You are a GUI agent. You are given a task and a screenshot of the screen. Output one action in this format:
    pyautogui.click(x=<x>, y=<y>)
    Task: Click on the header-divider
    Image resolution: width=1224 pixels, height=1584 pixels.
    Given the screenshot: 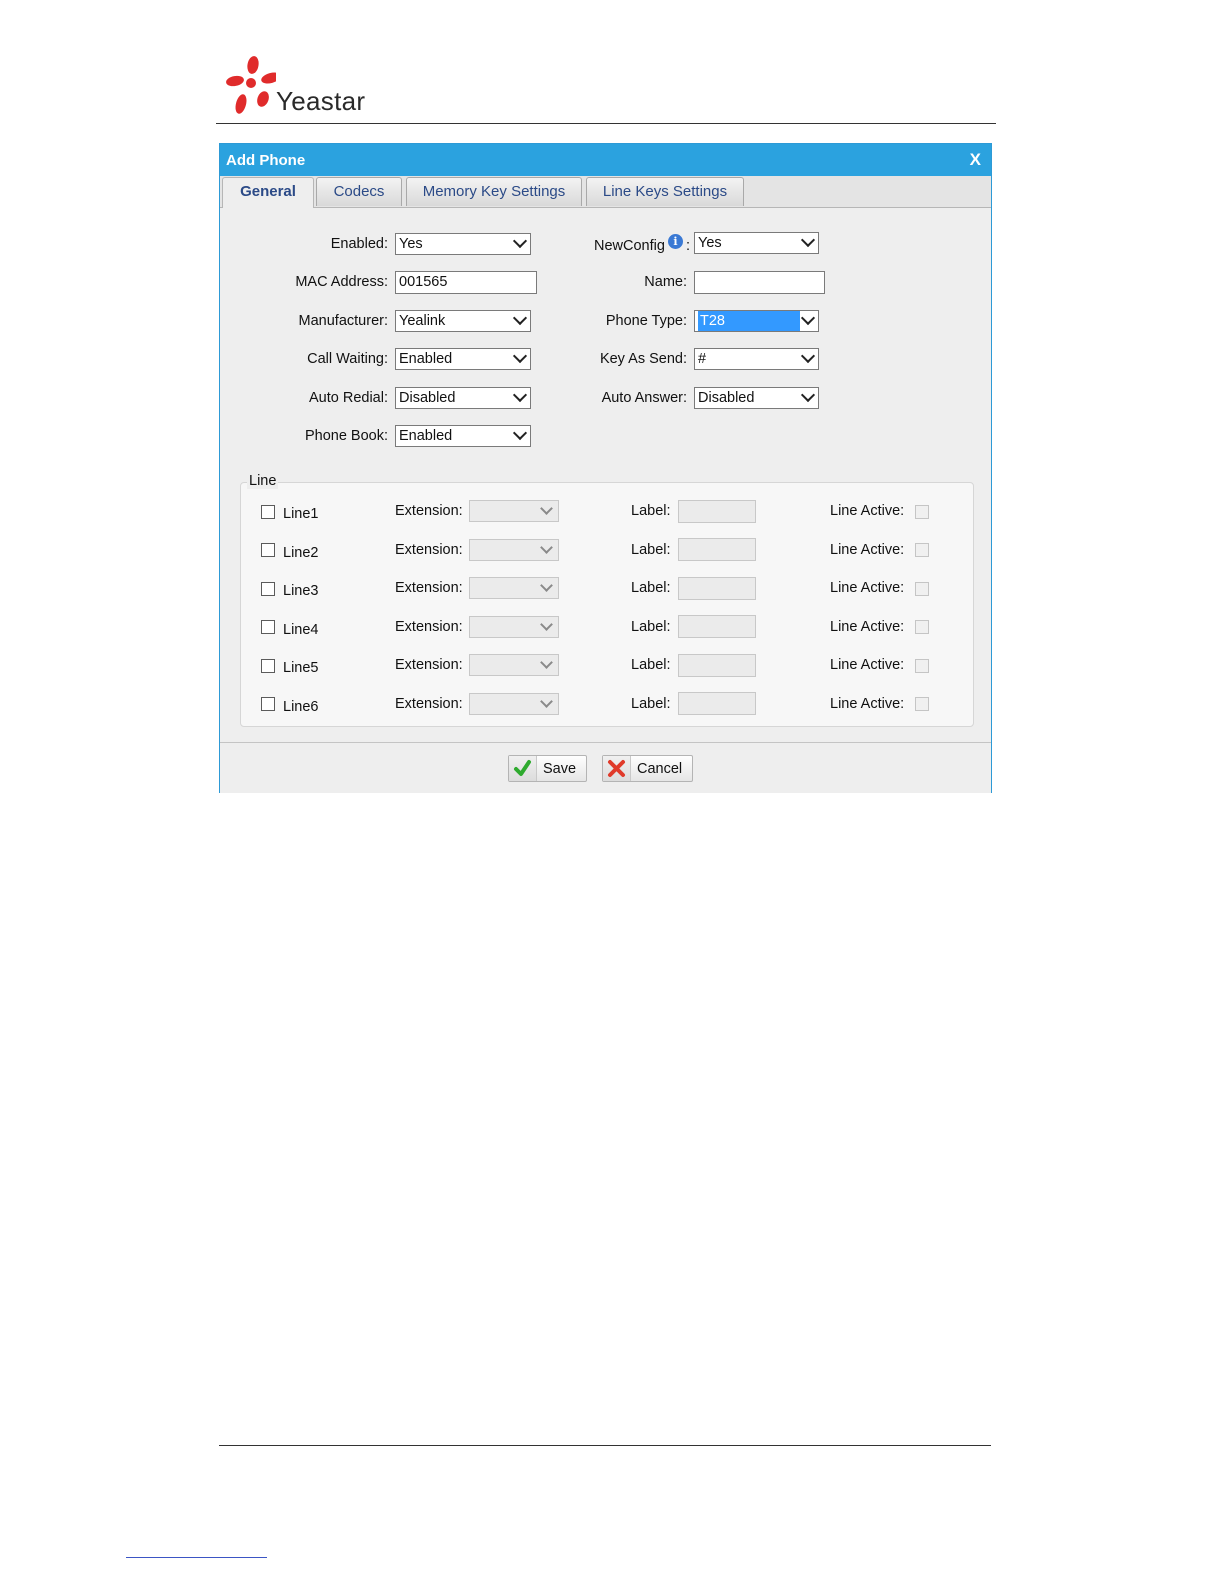 What is the action you would take?
    pyautogui.click(x=606, y=123)
    